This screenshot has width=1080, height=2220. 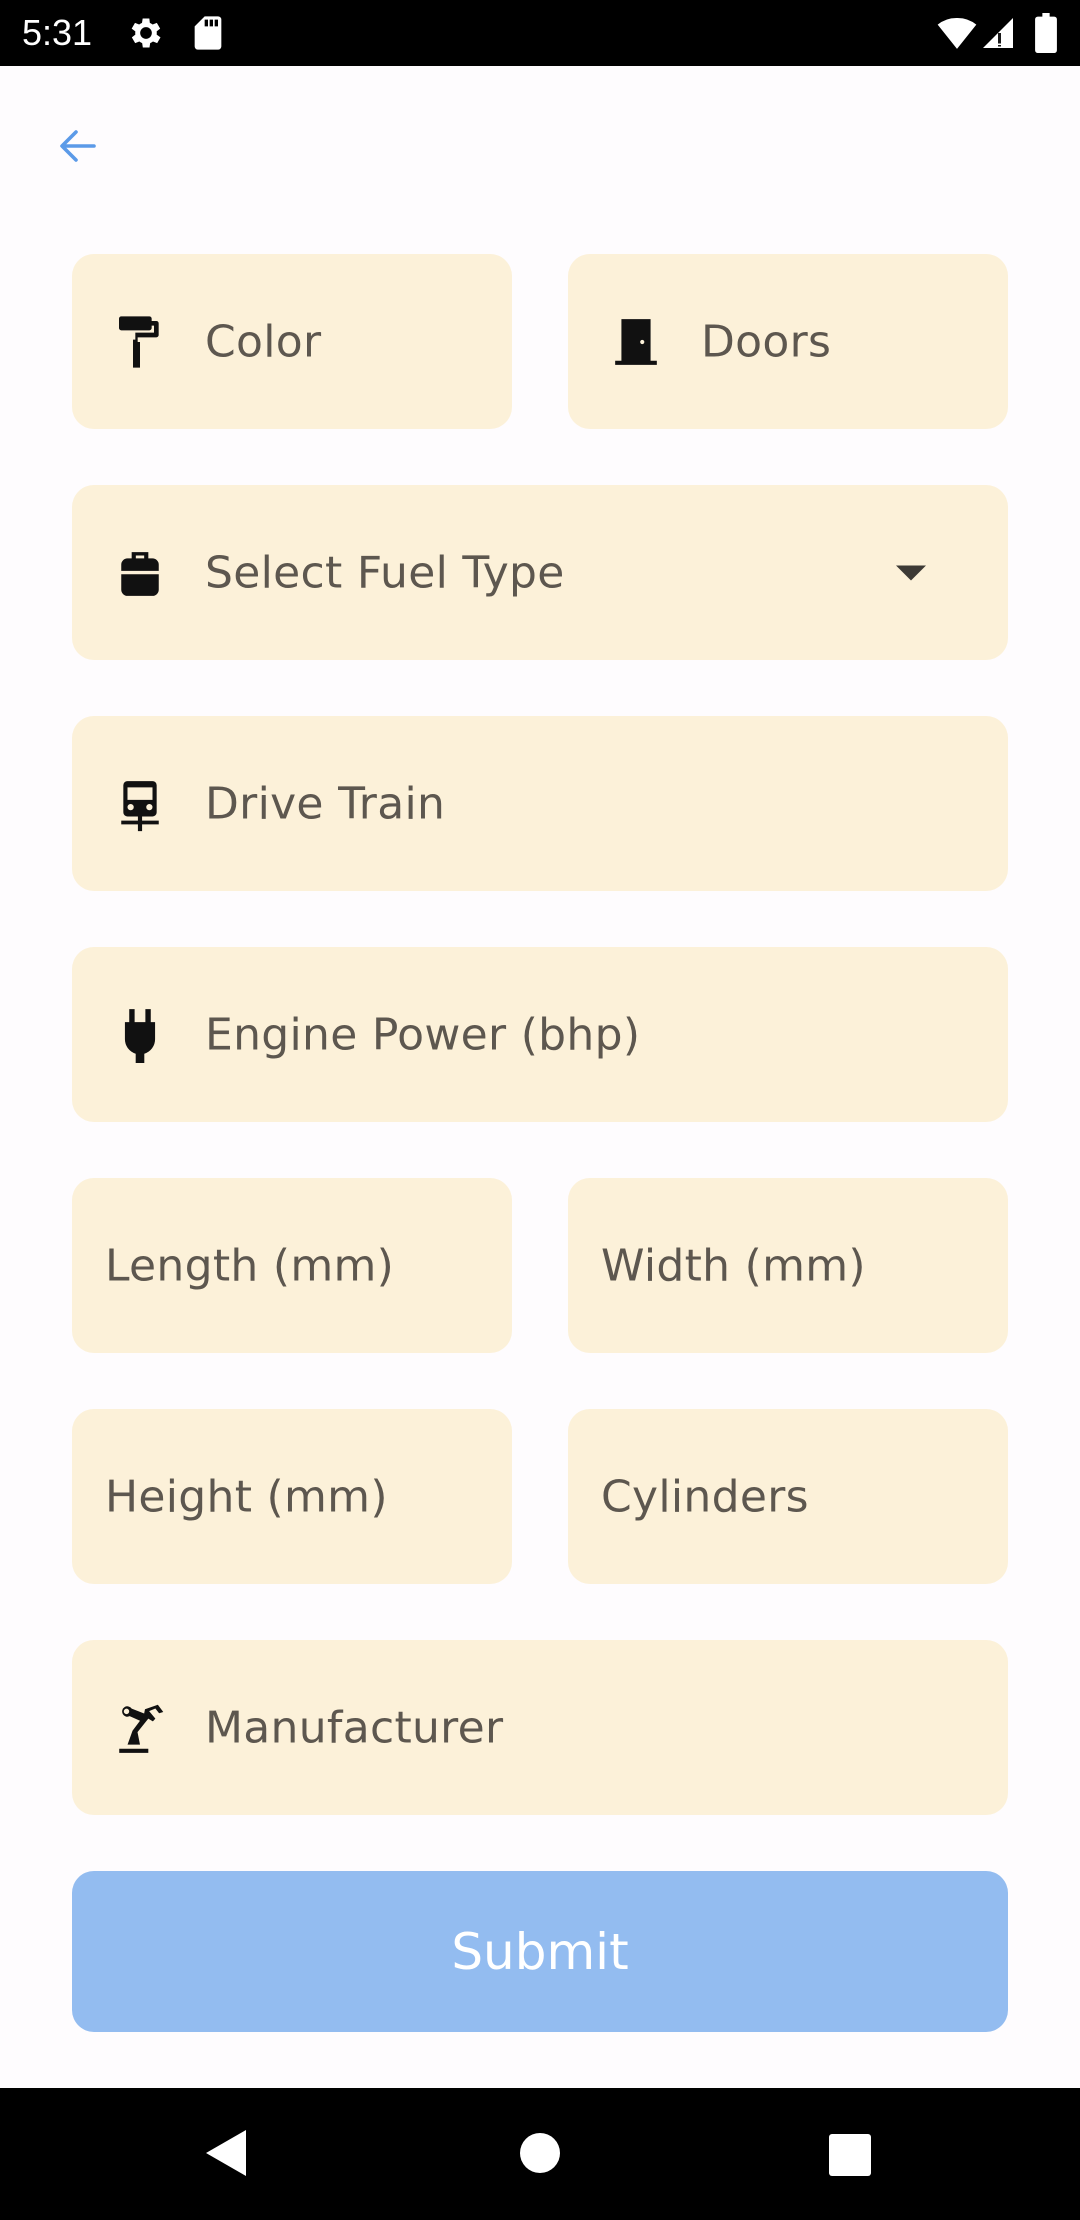 I want to click on recents-square-icon, so click(x=850, y=2157).